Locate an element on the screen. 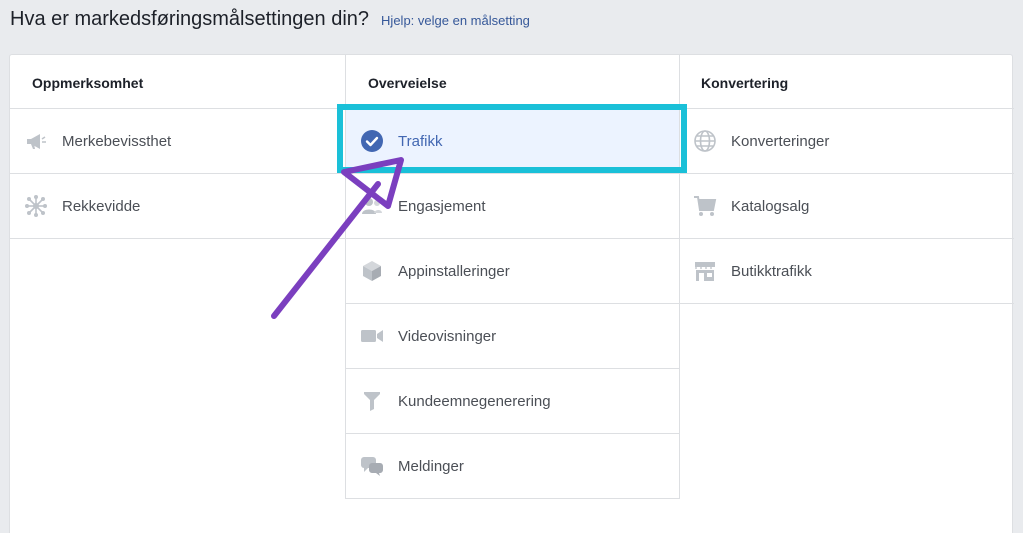 This screenshot has height=533, width=1023. objective-label: Katalogsalg is located at coordinates (770, 206).